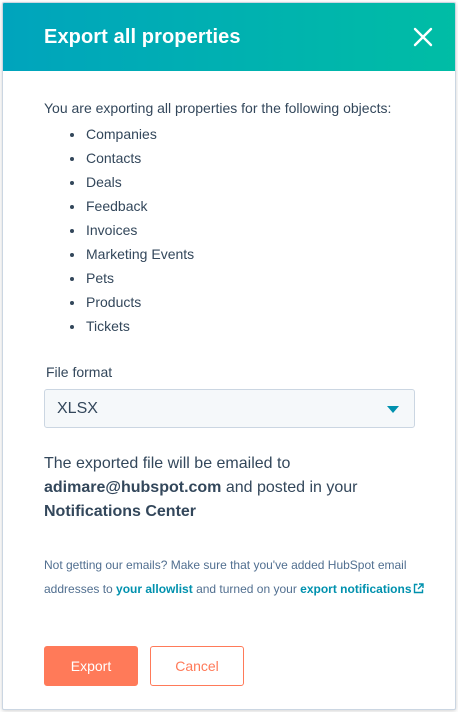  Describe the element at coordinates (289, 487) in the screenshot. I see `notice-text-2: and posted in your` at that location.